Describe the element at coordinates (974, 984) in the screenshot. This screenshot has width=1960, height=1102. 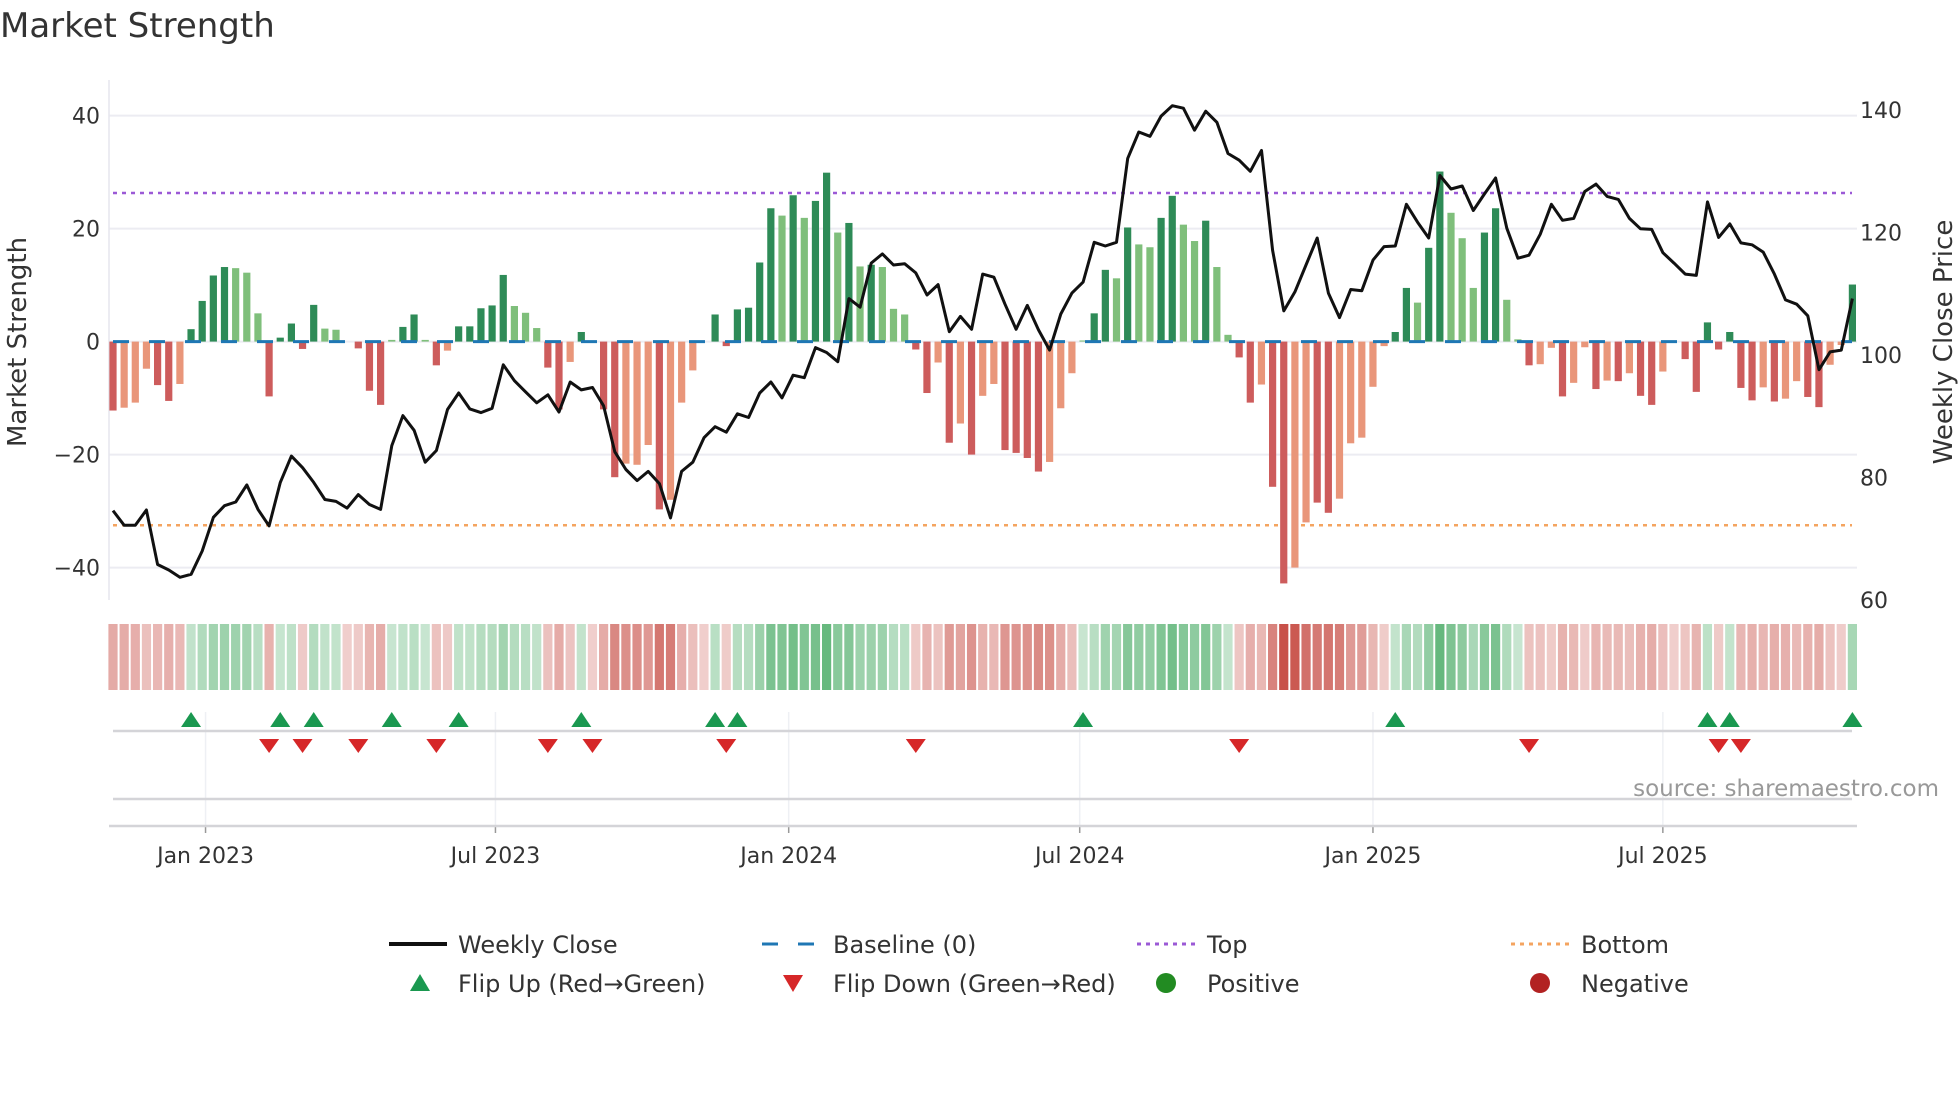
I see `legend-label: Flip Down (Green→Red)` at that location.